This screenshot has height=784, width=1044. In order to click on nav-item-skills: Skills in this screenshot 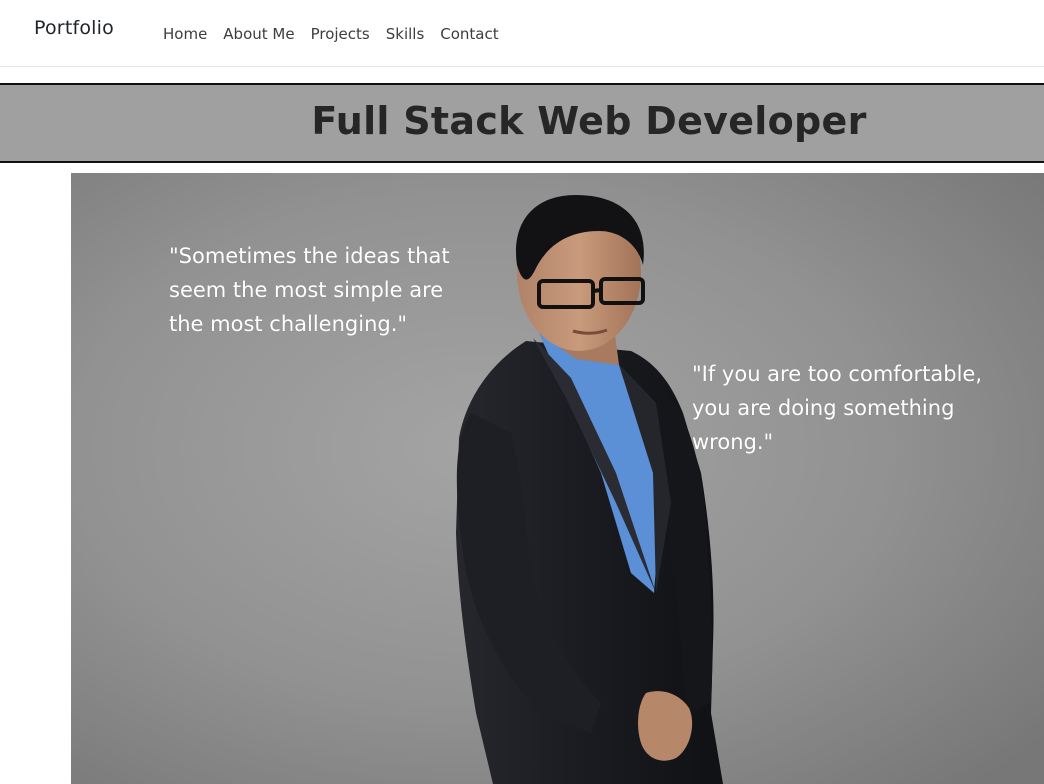, I will do `click(405, 33)`.